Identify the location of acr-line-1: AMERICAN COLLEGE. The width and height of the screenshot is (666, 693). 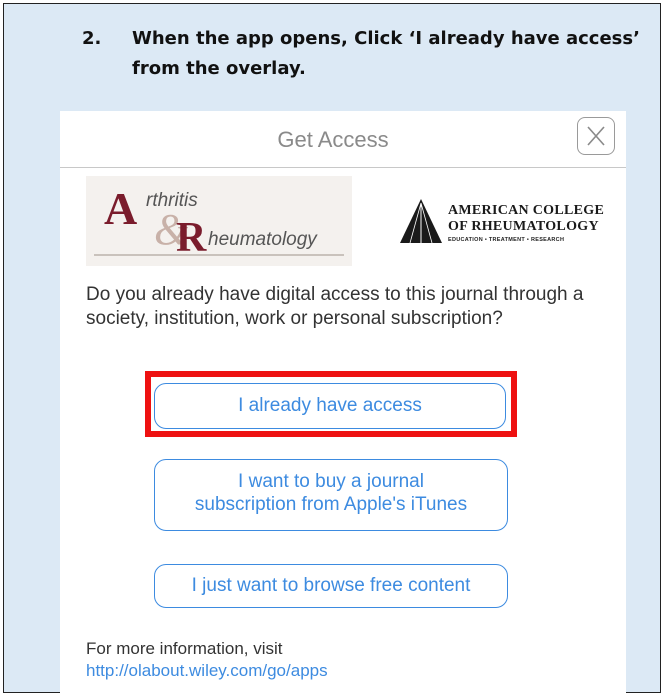
(526, 210).